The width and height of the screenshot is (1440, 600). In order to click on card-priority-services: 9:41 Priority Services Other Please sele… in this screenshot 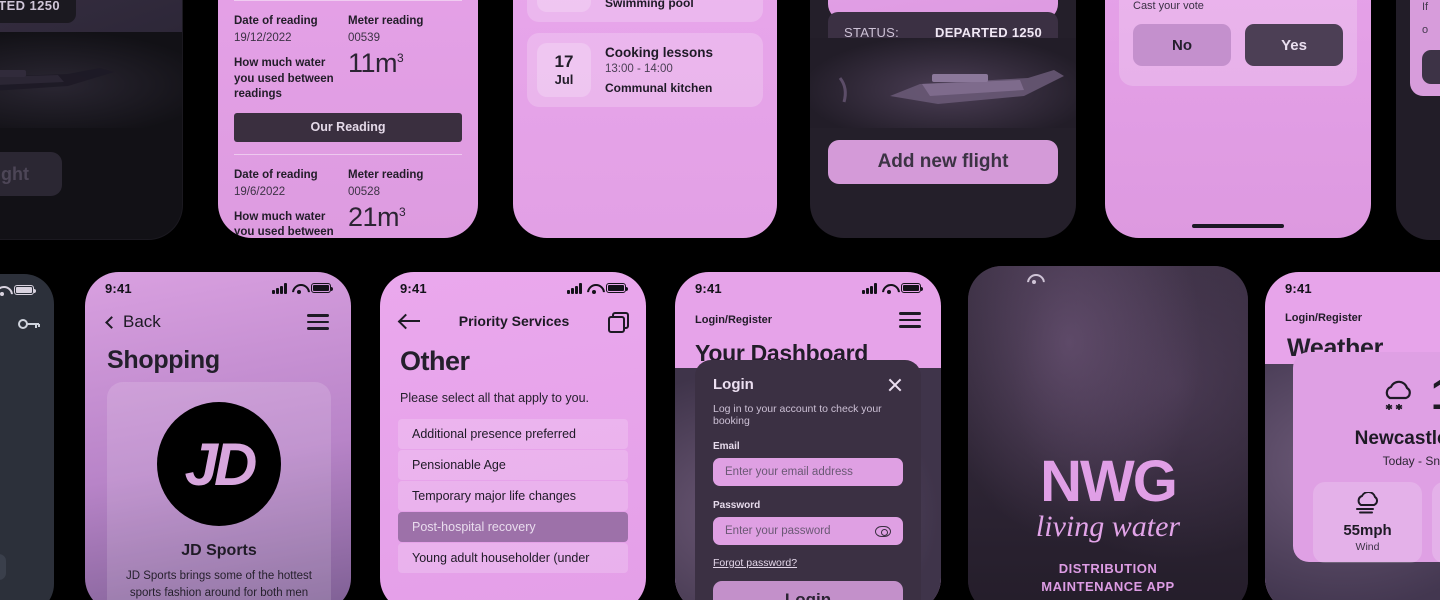, I will do `click(513, 436)`.